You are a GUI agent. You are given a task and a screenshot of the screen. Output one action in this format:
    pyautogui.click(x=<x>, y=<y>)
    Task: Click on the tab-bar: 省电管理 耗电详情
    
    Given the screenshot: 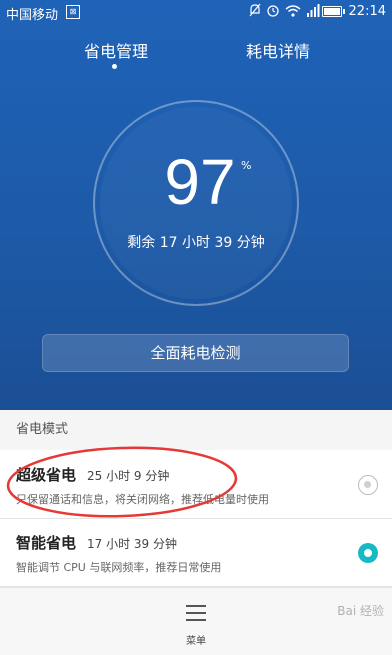 What is the action you would take?
    pyautogui.click(x=196, y=58)
    